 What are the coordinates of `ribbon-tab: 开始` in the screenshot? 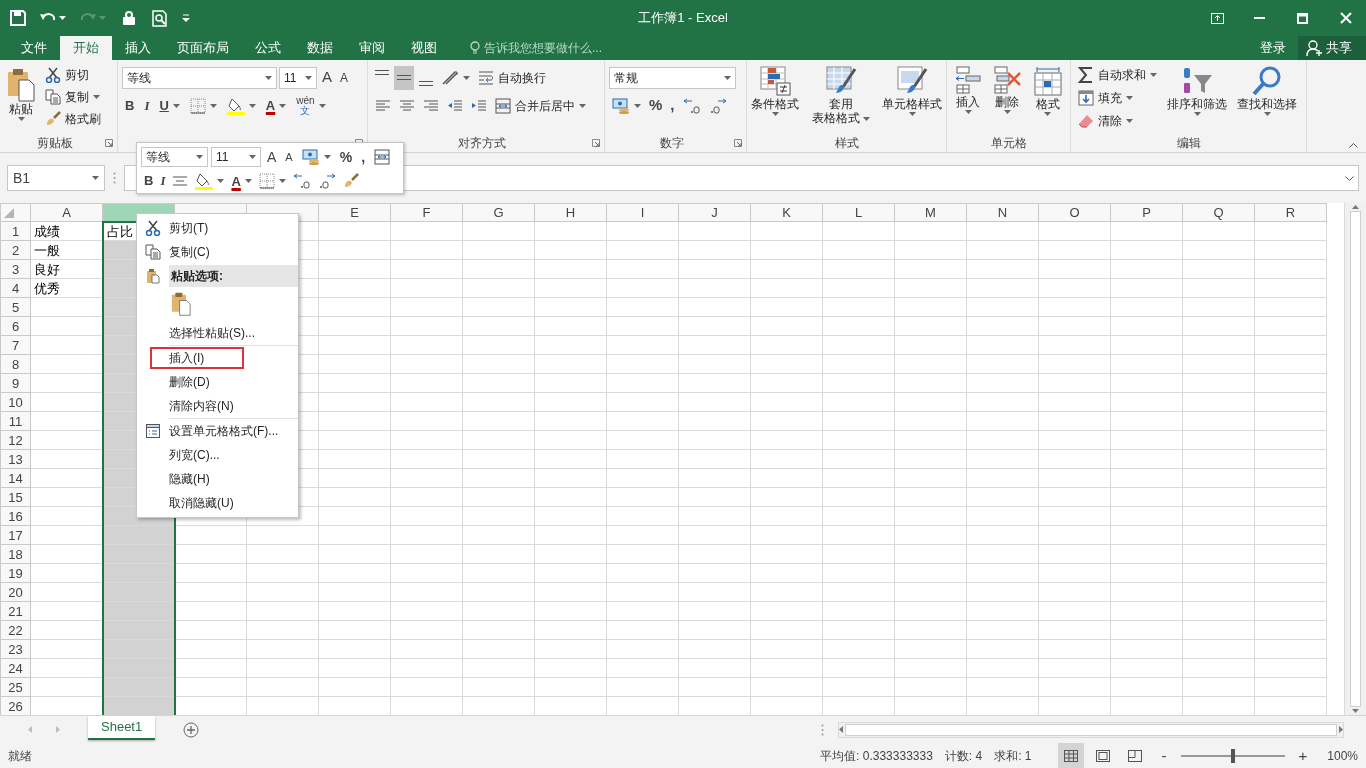 It's located at (86, 48).